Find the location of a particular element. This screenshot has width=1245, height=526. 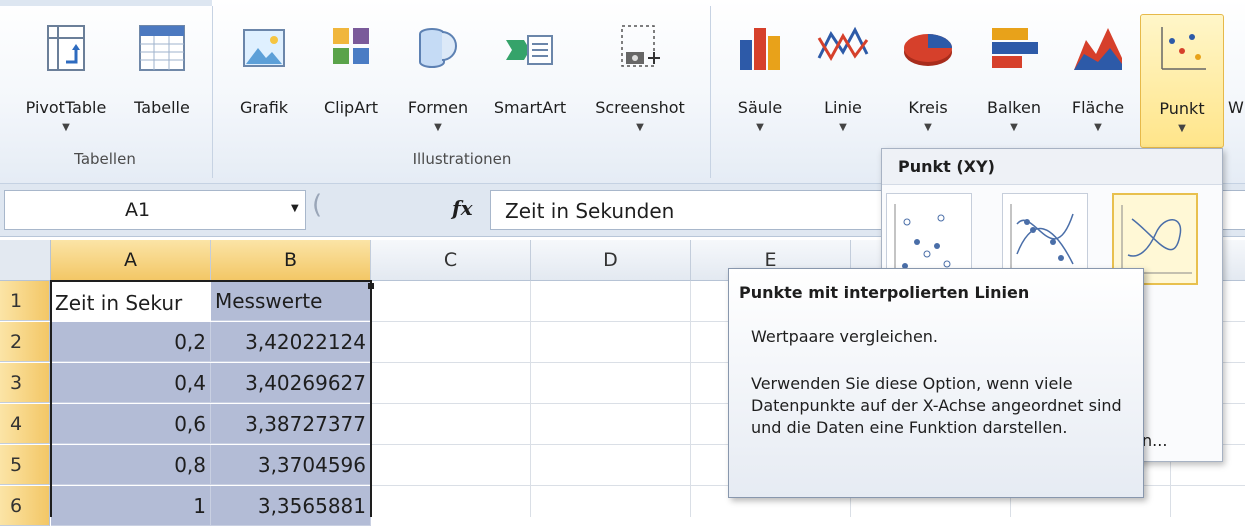

pivottable-icon is located at coordinates (66, 48).